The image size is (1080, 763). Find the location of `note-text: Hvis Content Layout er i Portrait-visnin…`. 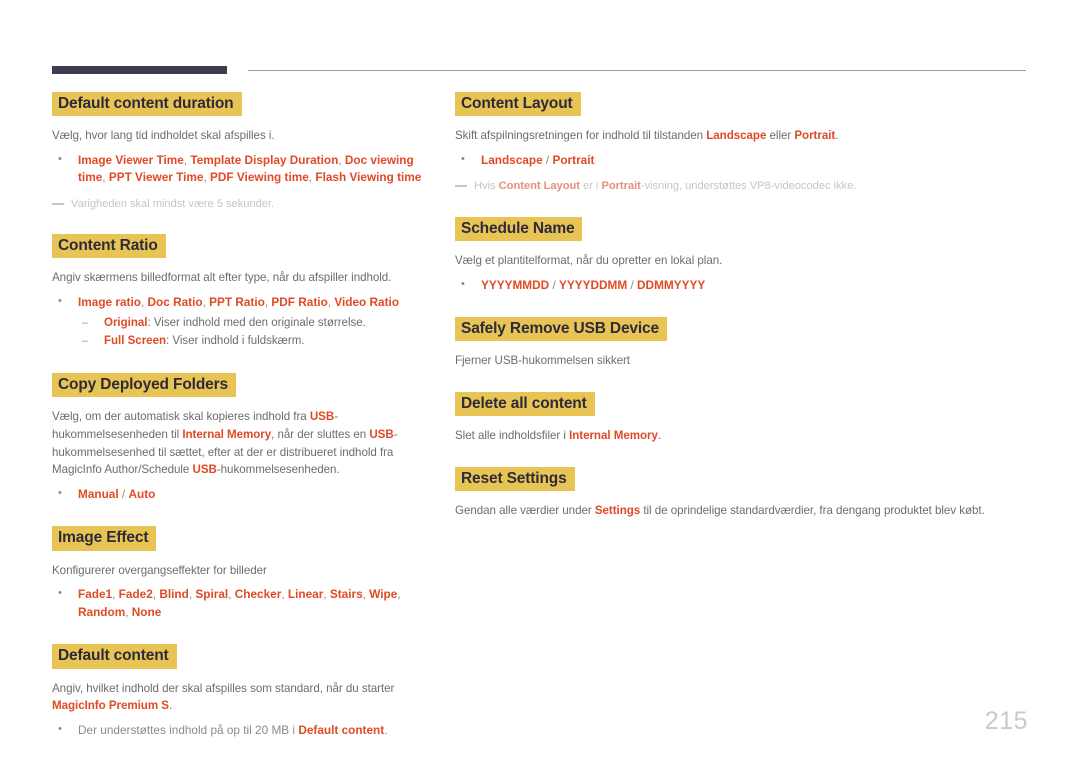

note-text: Hvis Content Layout er i Portrait-visnin… is located at coordinates (742, 186).